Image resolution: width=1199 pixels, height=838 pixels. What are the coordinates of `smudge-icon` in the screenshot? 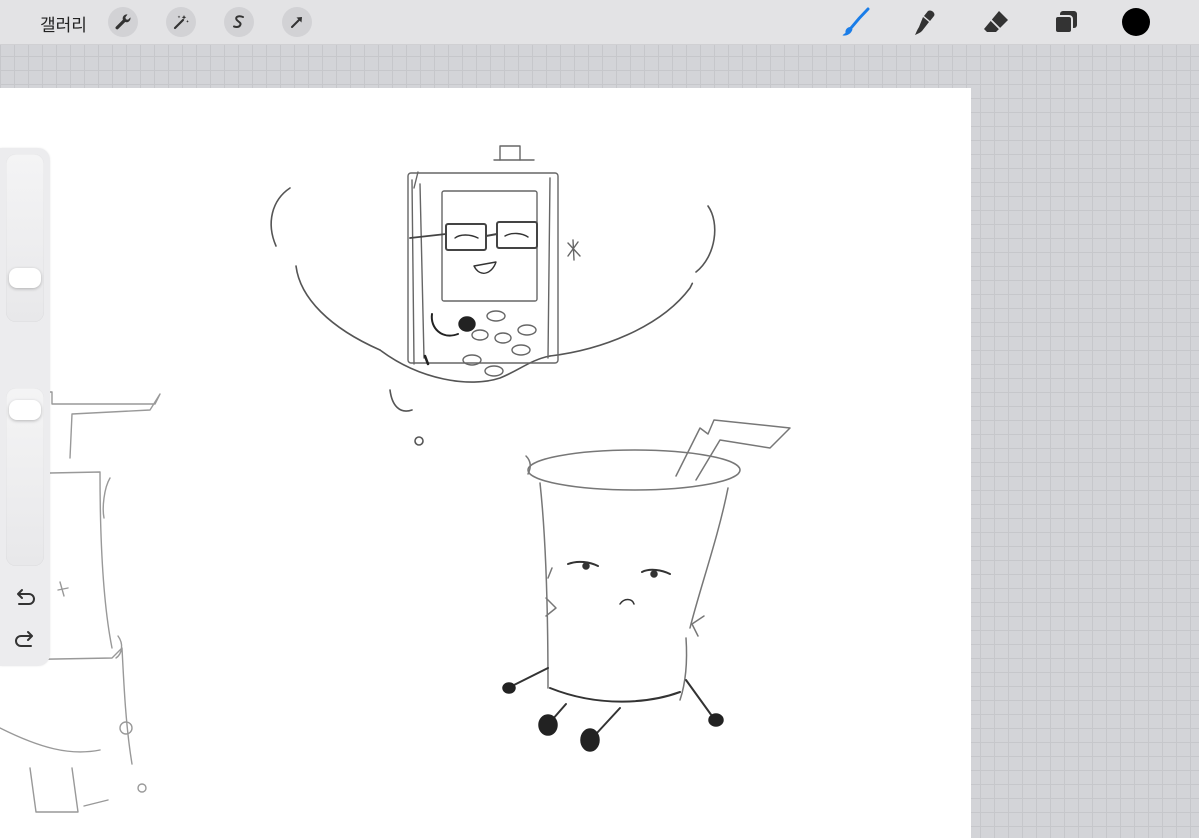 It's located at (925, 22).